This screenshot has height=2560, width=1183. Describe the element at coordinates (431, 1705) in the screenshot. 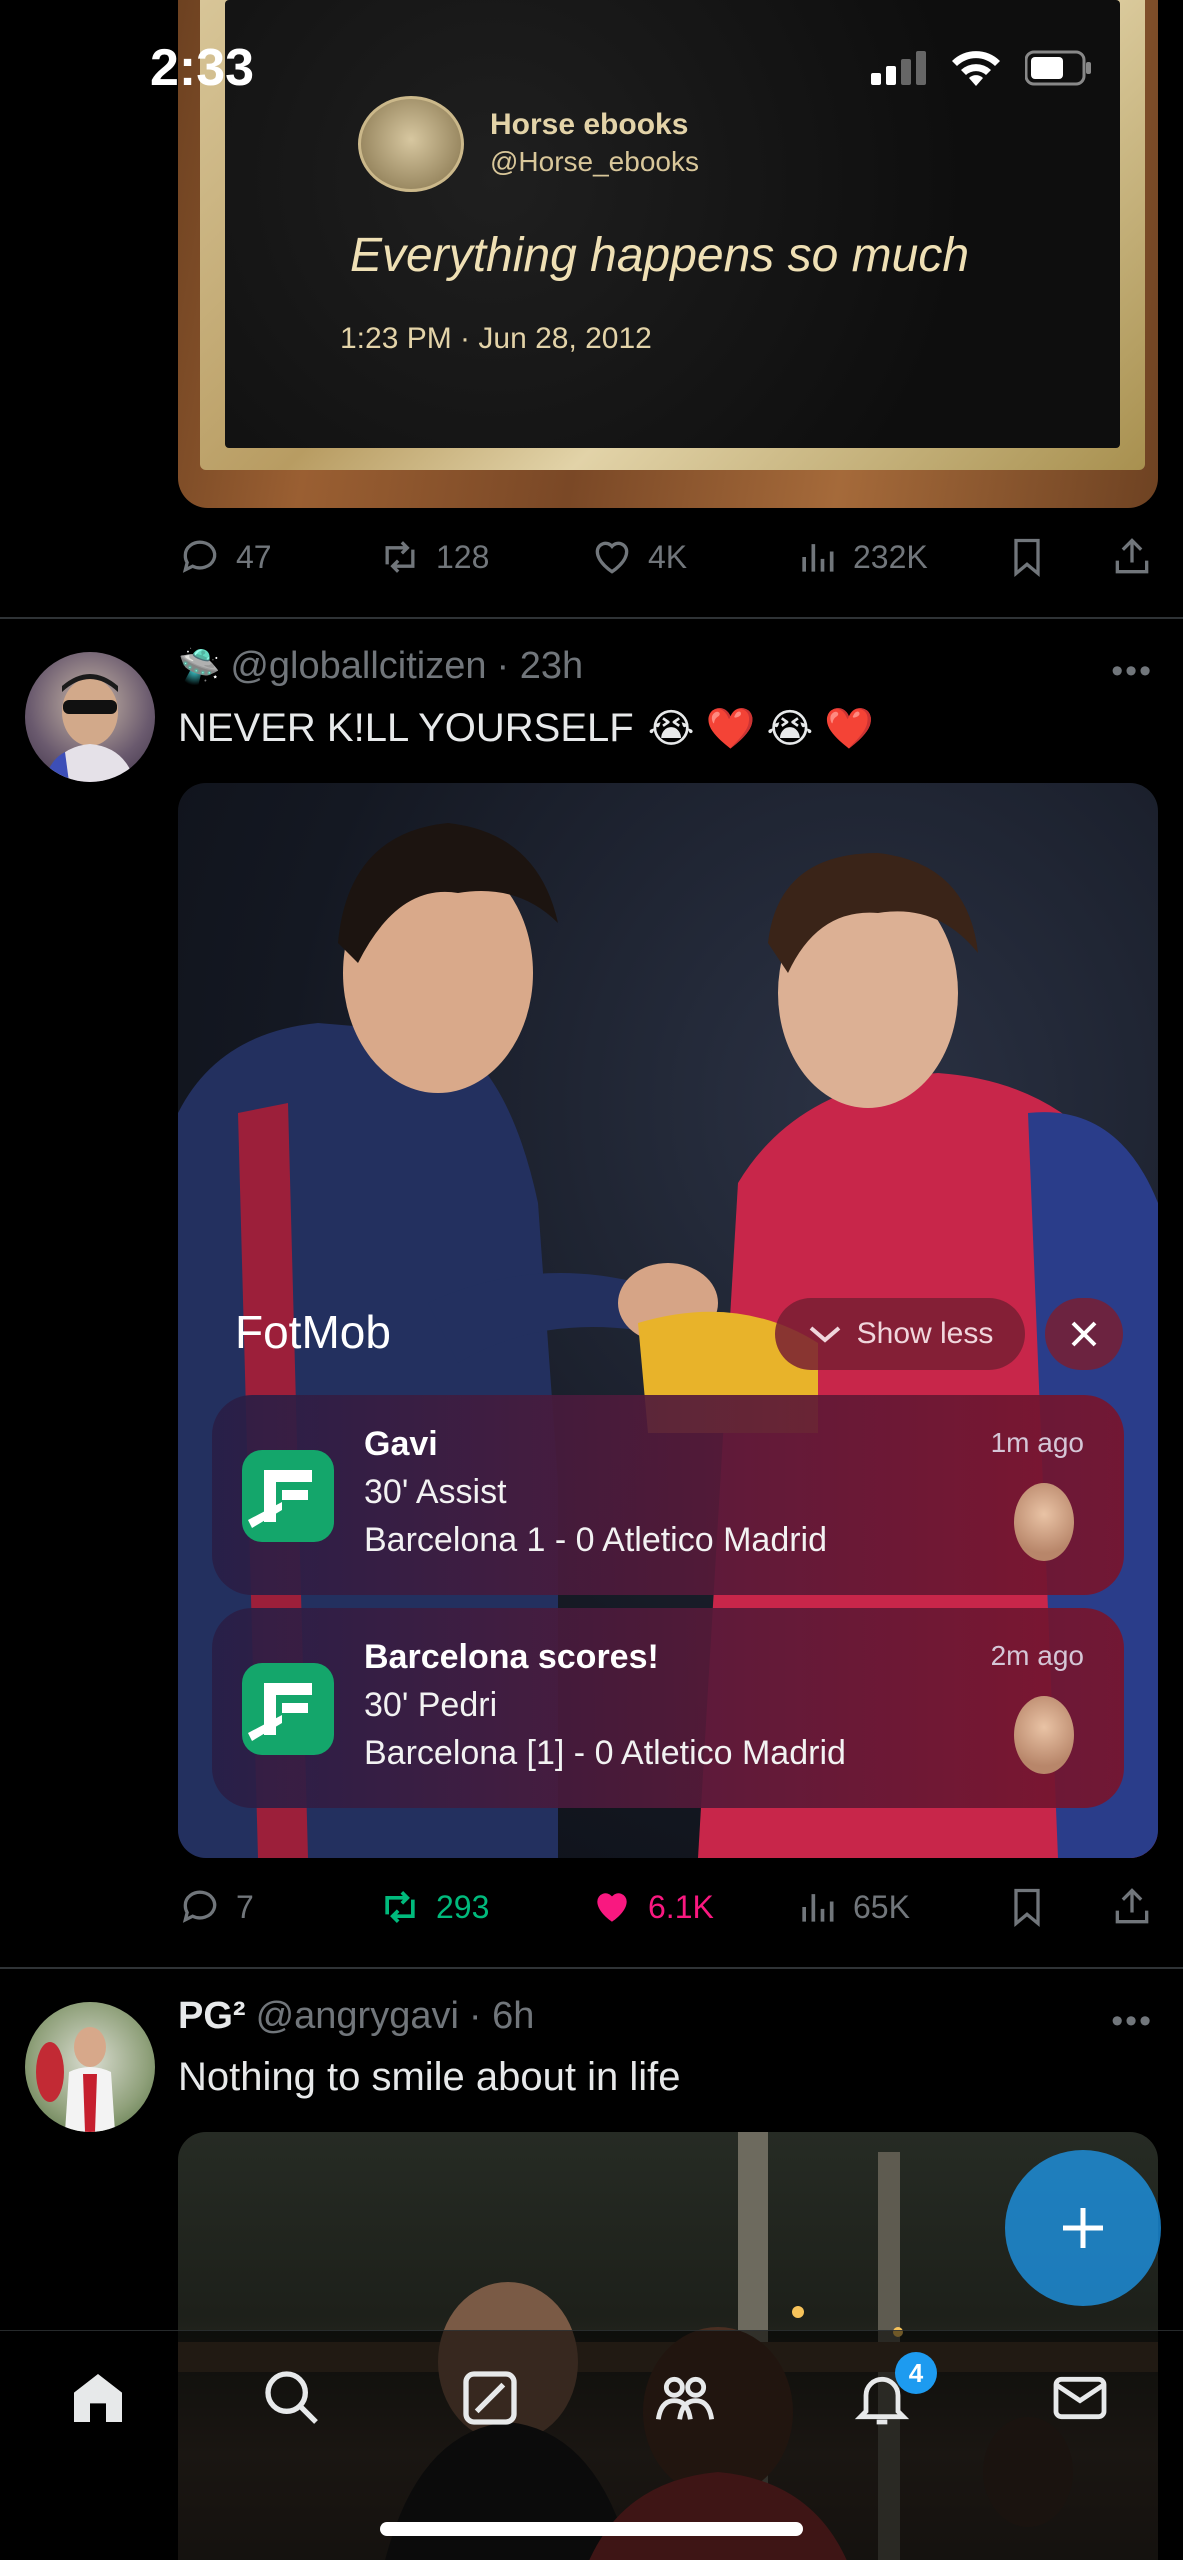

I see `notification-detail: 30' Pedri` at that location.